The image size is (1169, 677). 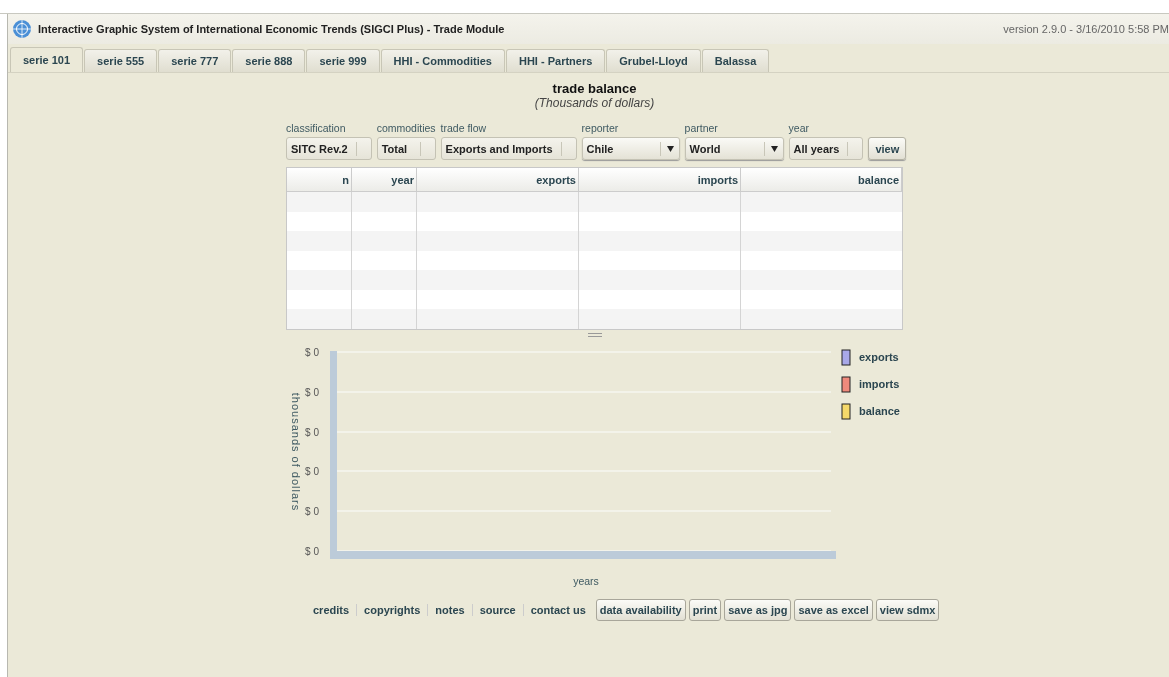 I want to click on tab: HHI - Commodities, so click(x=442, y=60).